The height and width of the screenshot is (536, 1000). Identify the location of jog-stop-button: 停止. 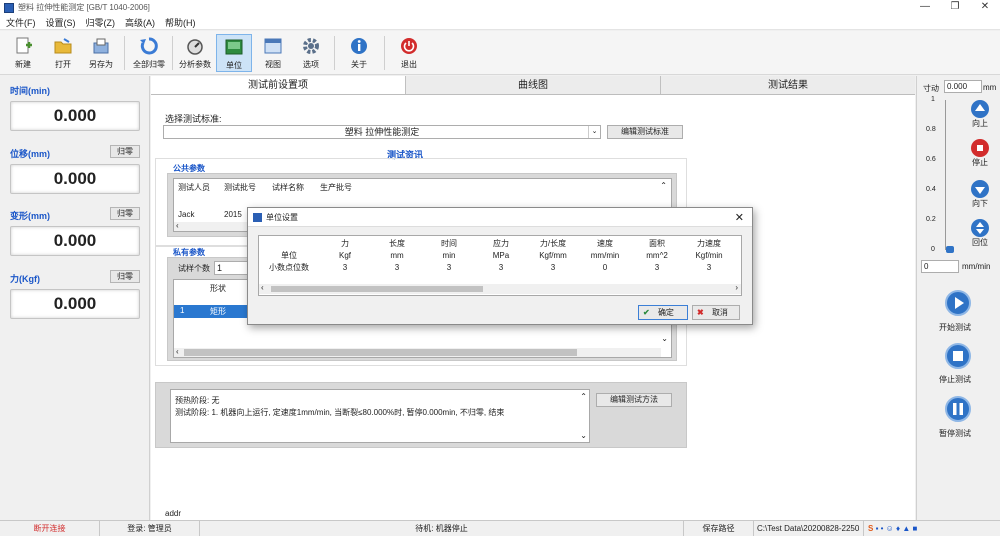
(980, 153).